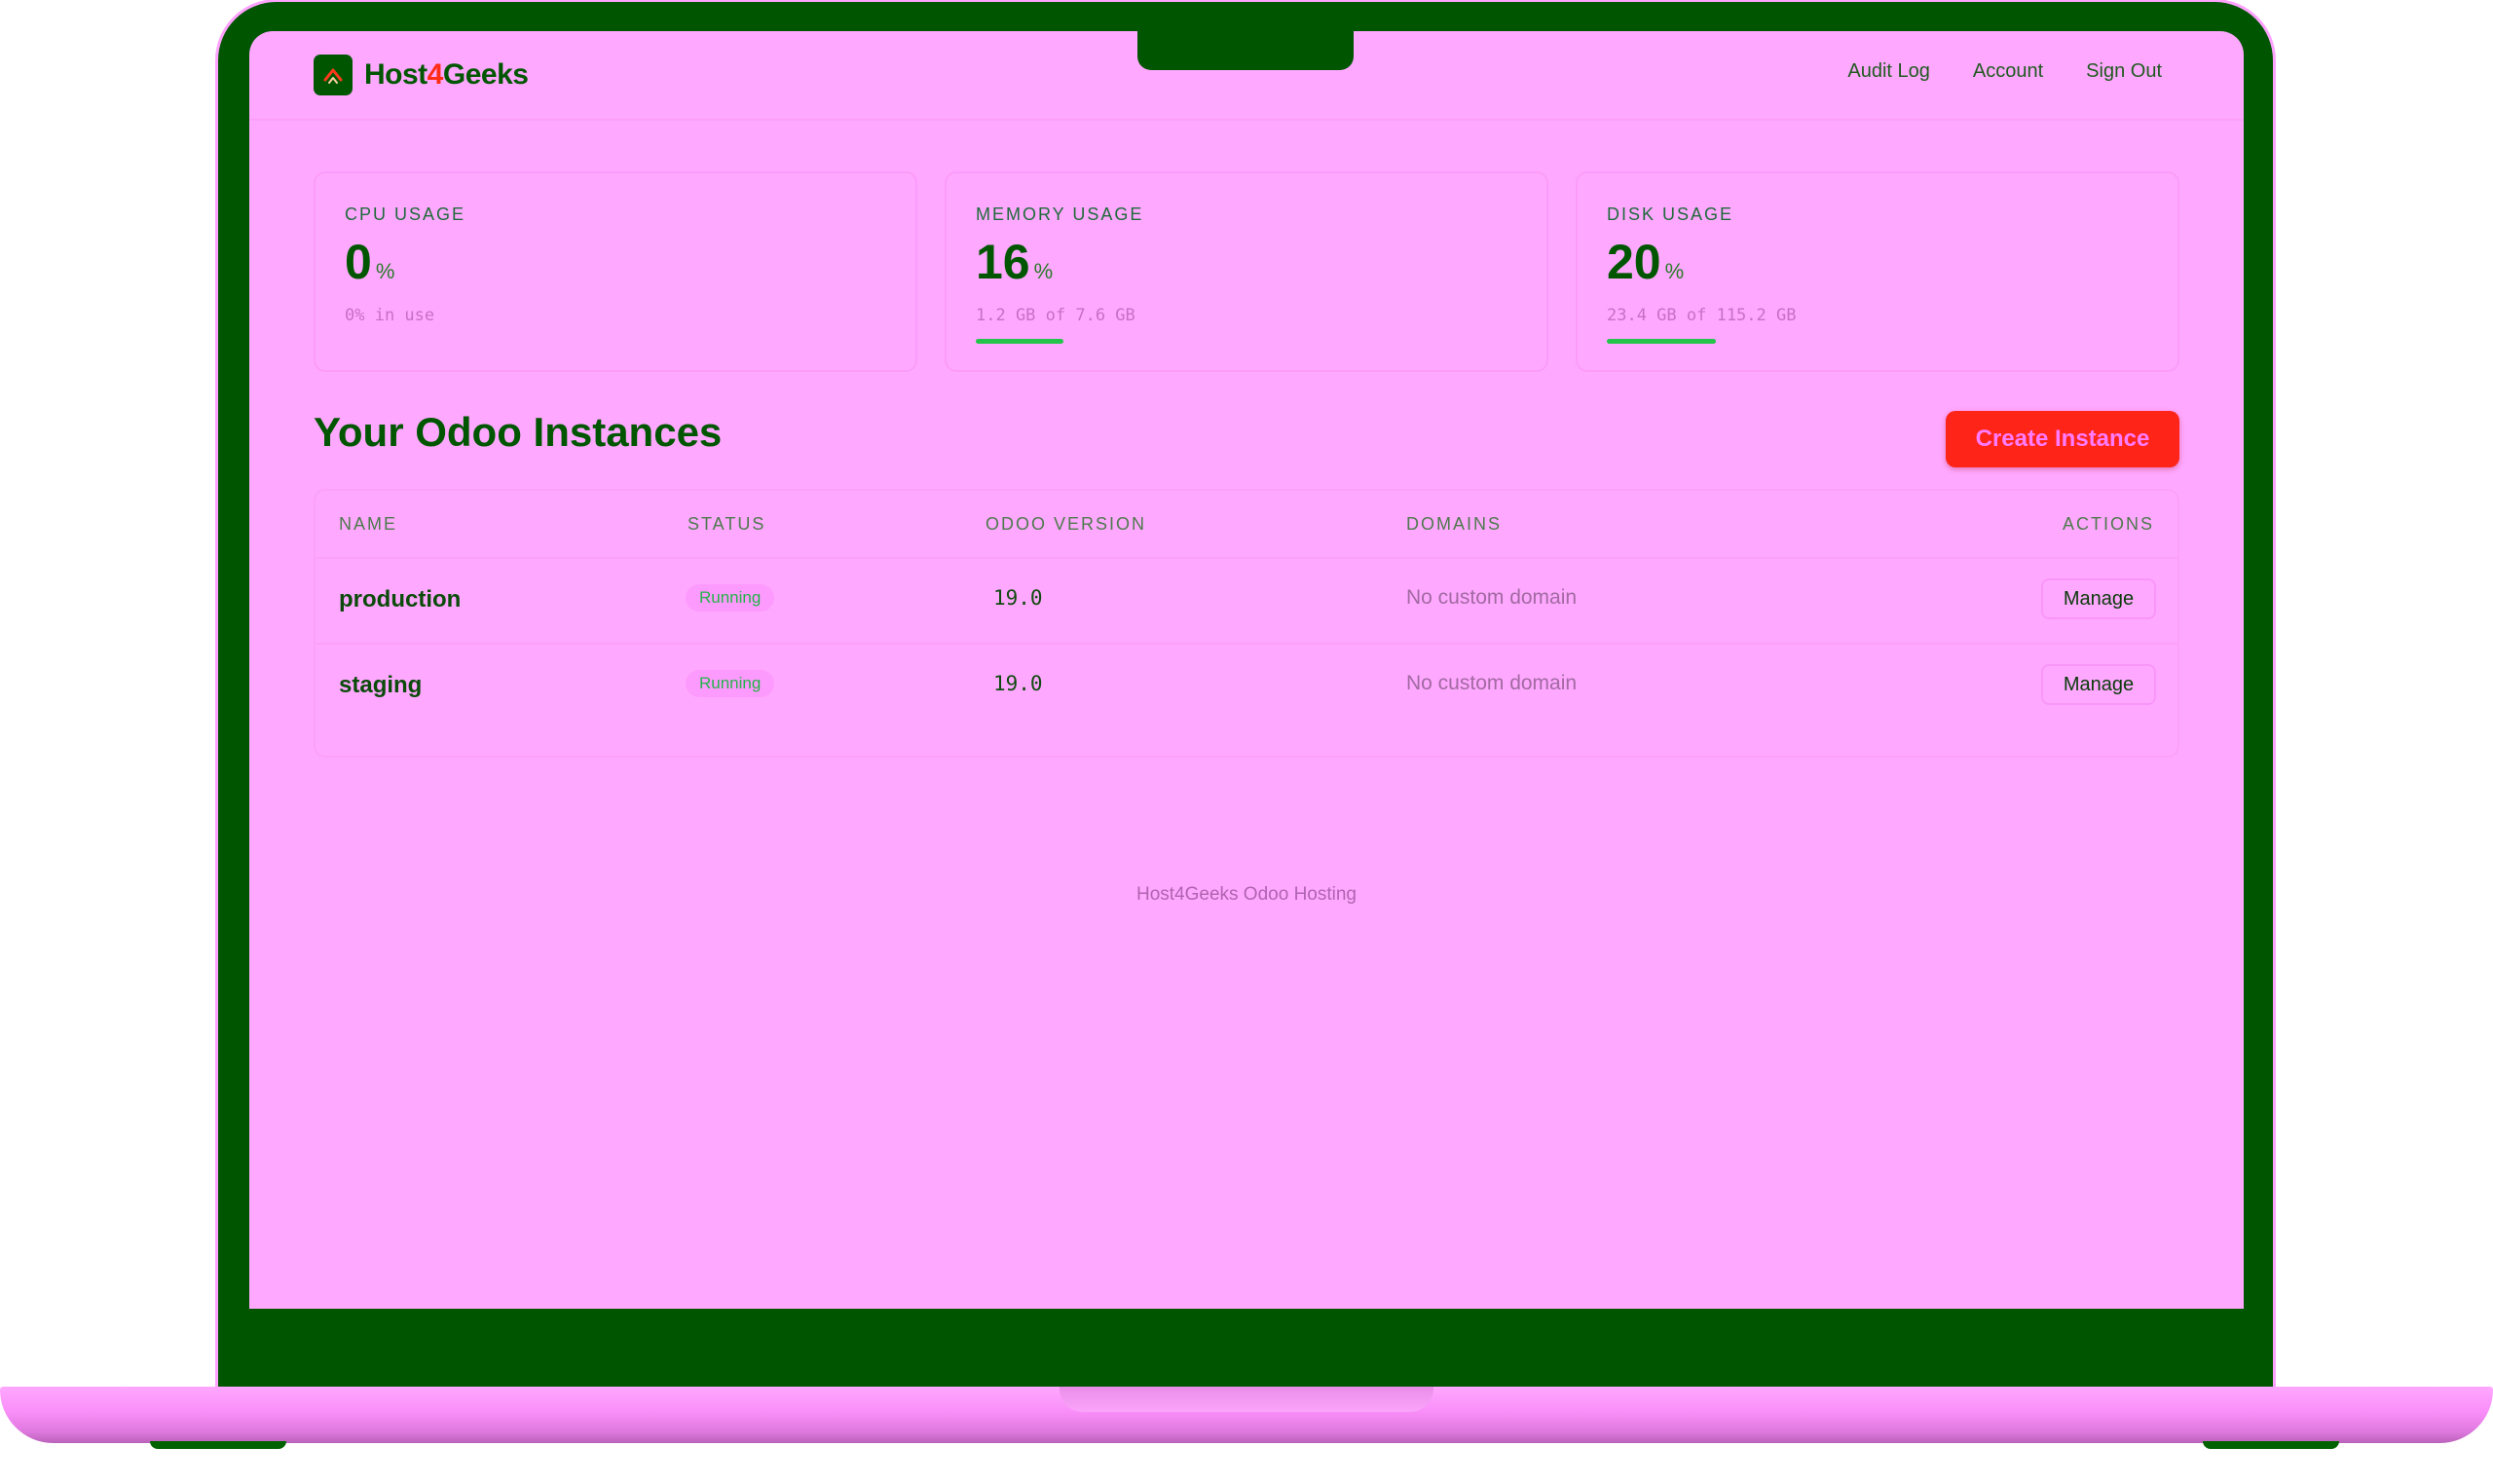  Describe the element at coordinates (1889, 71) in the screenshot. I see `nav-audit-log: Audit Log` at that location.